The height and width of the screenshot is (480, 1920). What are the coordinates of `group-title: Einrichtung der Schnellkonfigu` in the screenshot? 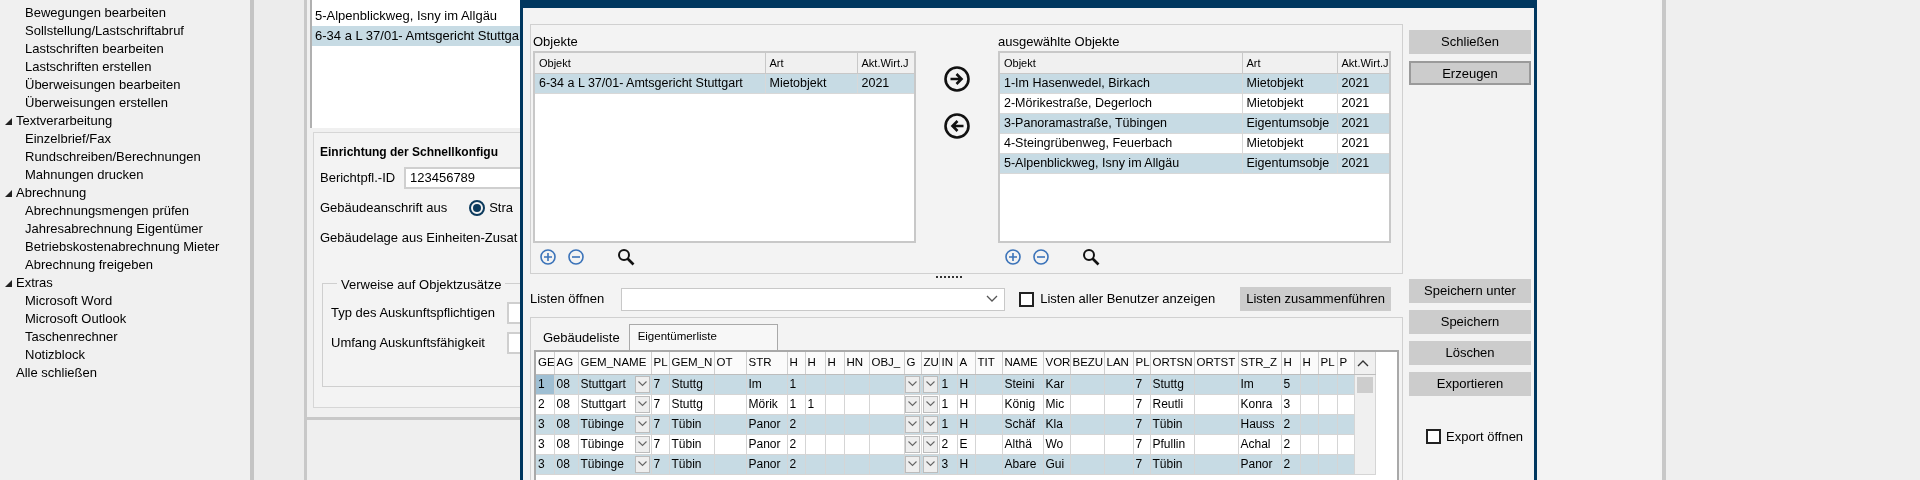 It's located at (409, 152).